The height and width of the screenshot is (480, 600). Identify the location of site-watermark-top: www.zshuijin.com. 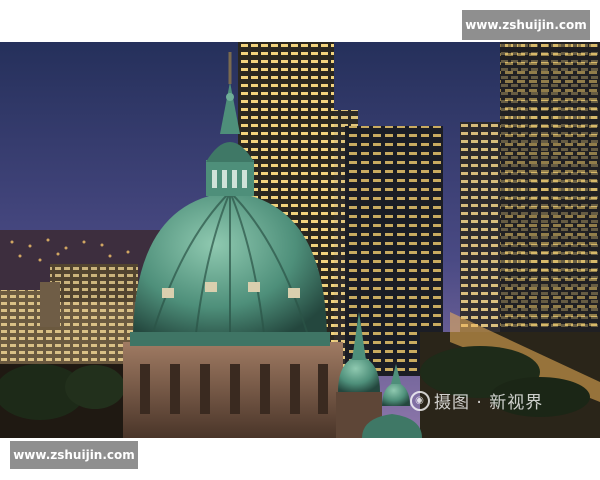
(526, 25).